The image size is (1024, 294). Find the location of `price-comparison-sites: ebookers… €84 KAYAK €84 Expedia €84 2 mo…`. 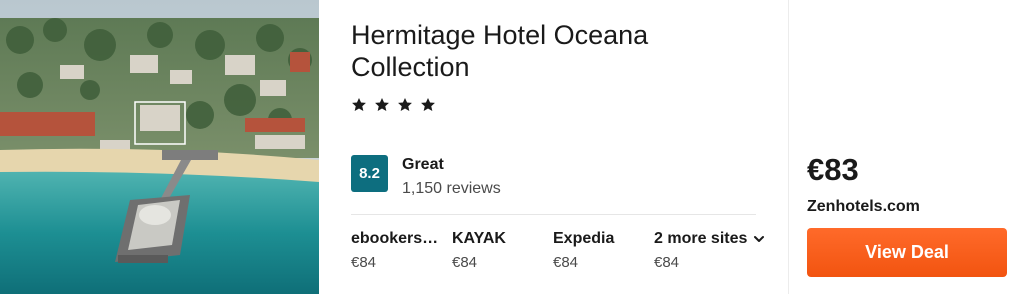

price-comparison-sites: ebookers… €84 KAYAK €84 Expedia €84 2 mo… is located at coordinates (561, 255).